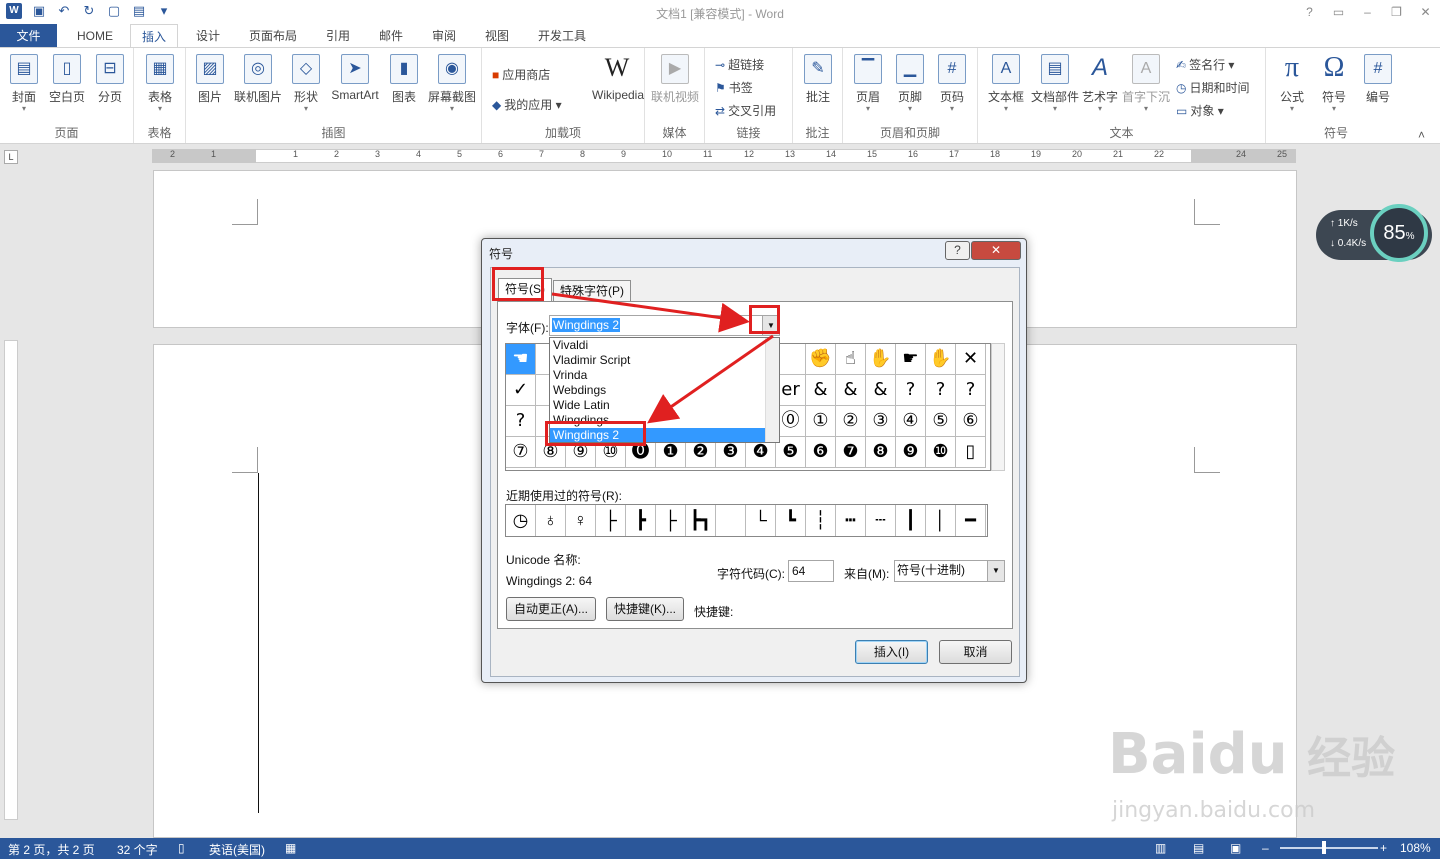 The image size is (1440, 859). Describe the element at coordinates (160, 83) in the screenshot. I see `table-button: ▦ 表格 ▾` at that location.